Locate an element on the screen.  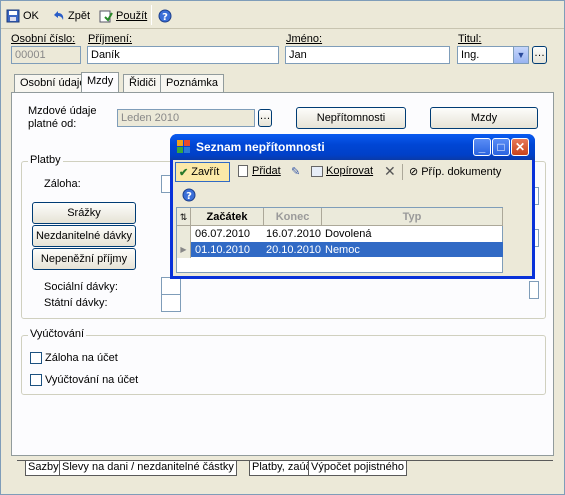
back-label: Zpět is located at coordinates (79, 16).